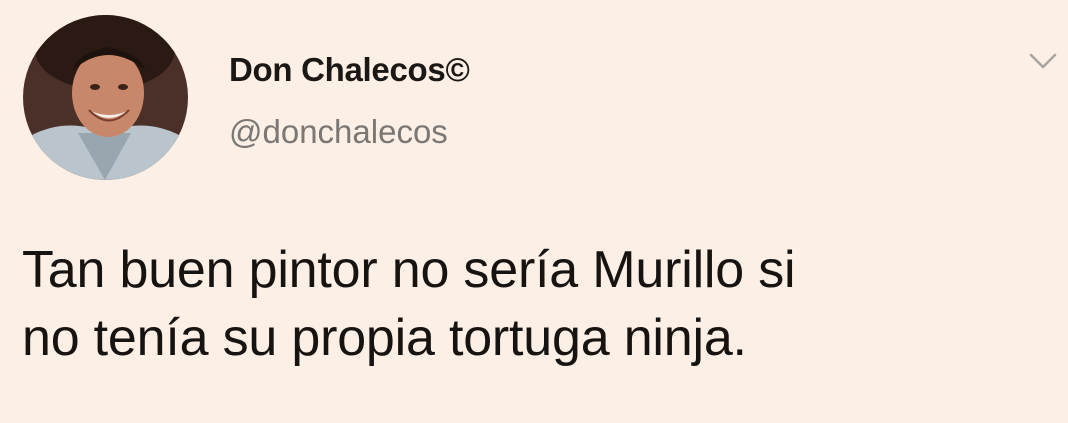 The height and width of the screenshot is (423, 1068). What do you see at coordinates (349, 70) in the screenshot?
I see `author-display-name: Don Chalecos©` at bounding box center [349, 70].